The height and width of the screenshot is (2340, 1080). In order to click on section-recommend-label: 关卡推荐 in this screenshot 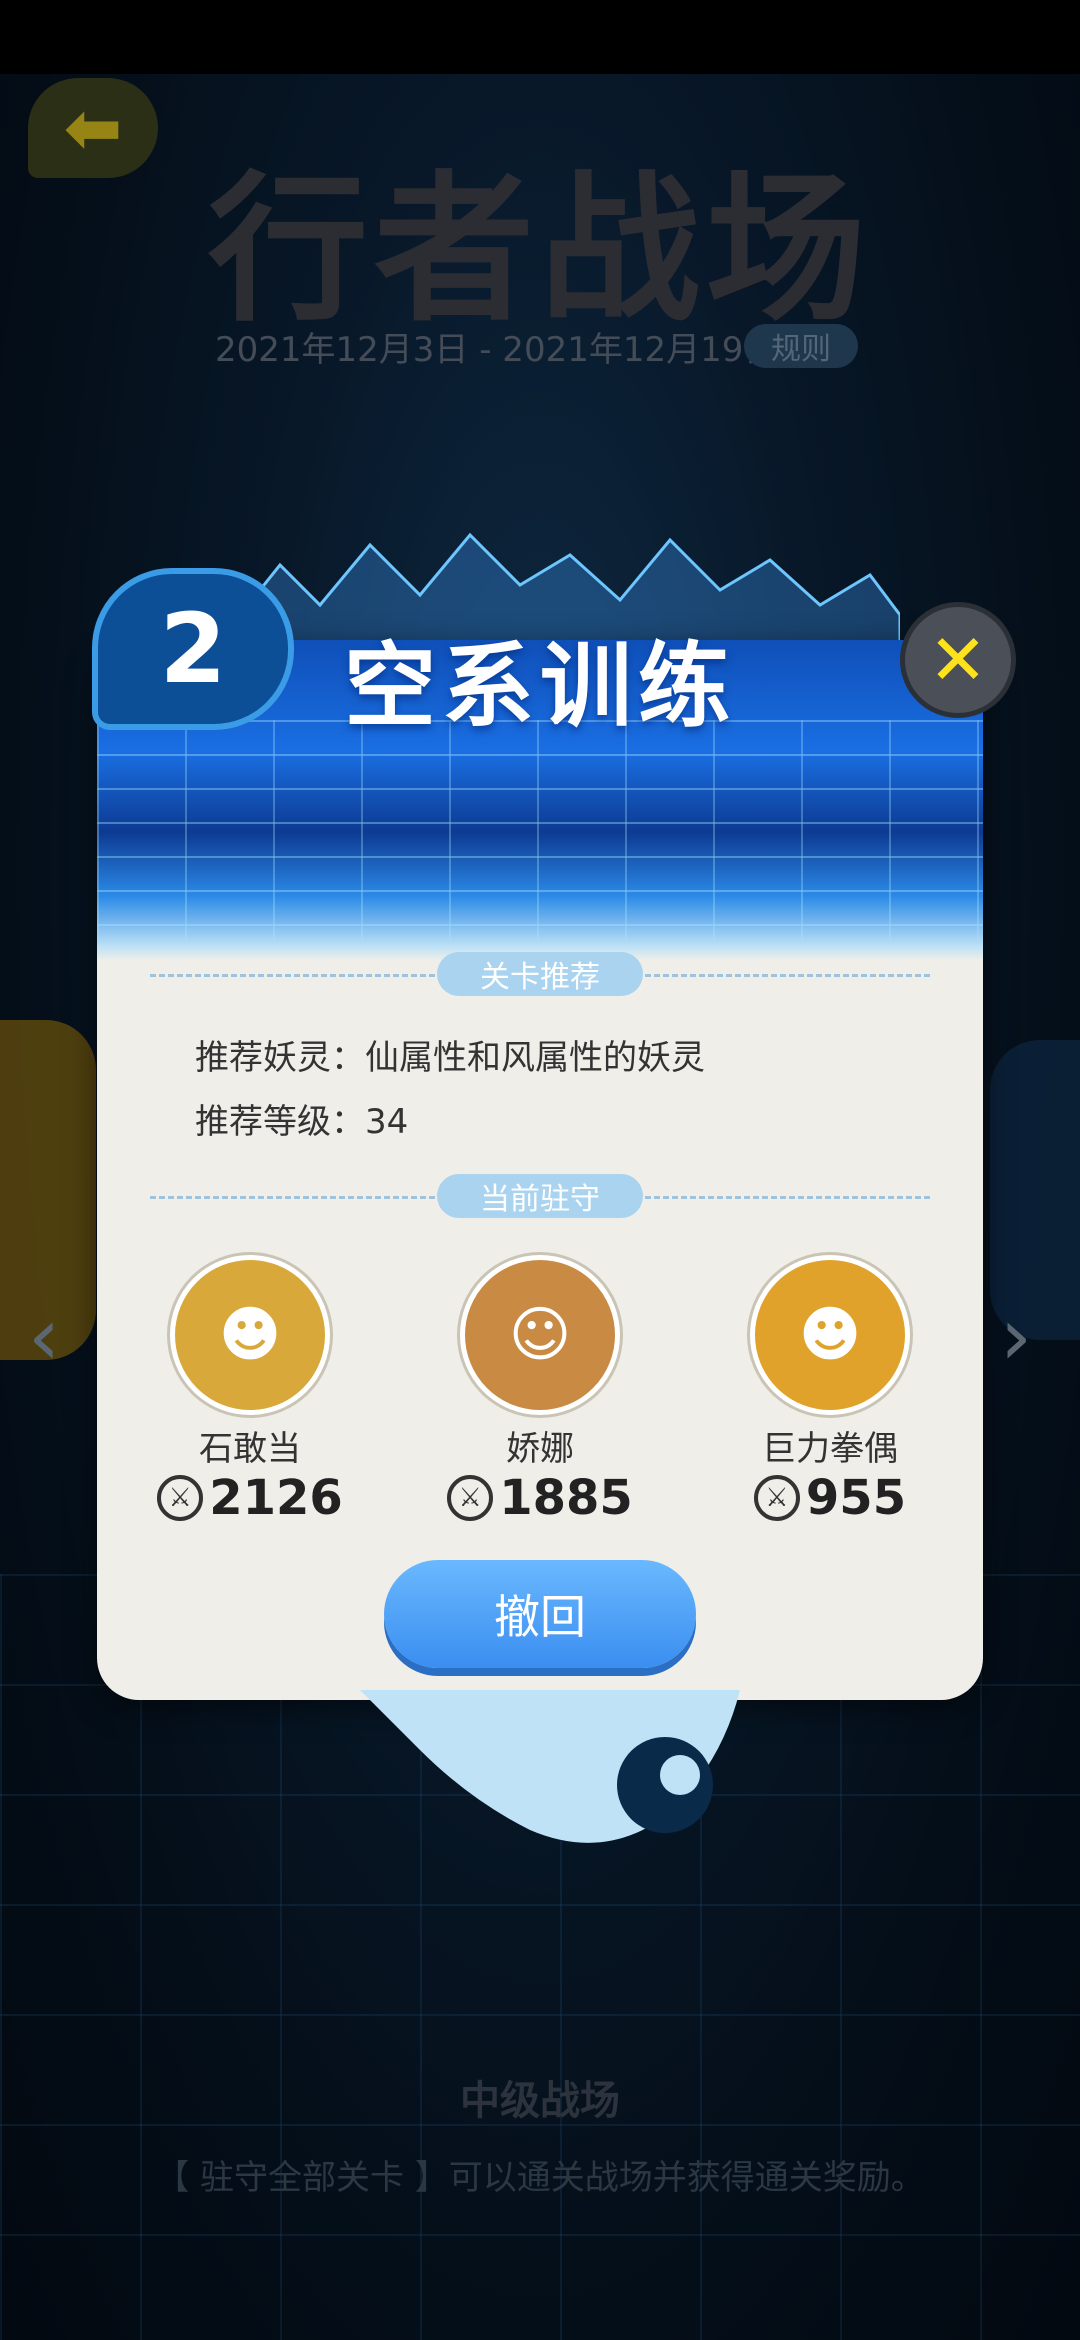, I will do `click(540, 974)`.